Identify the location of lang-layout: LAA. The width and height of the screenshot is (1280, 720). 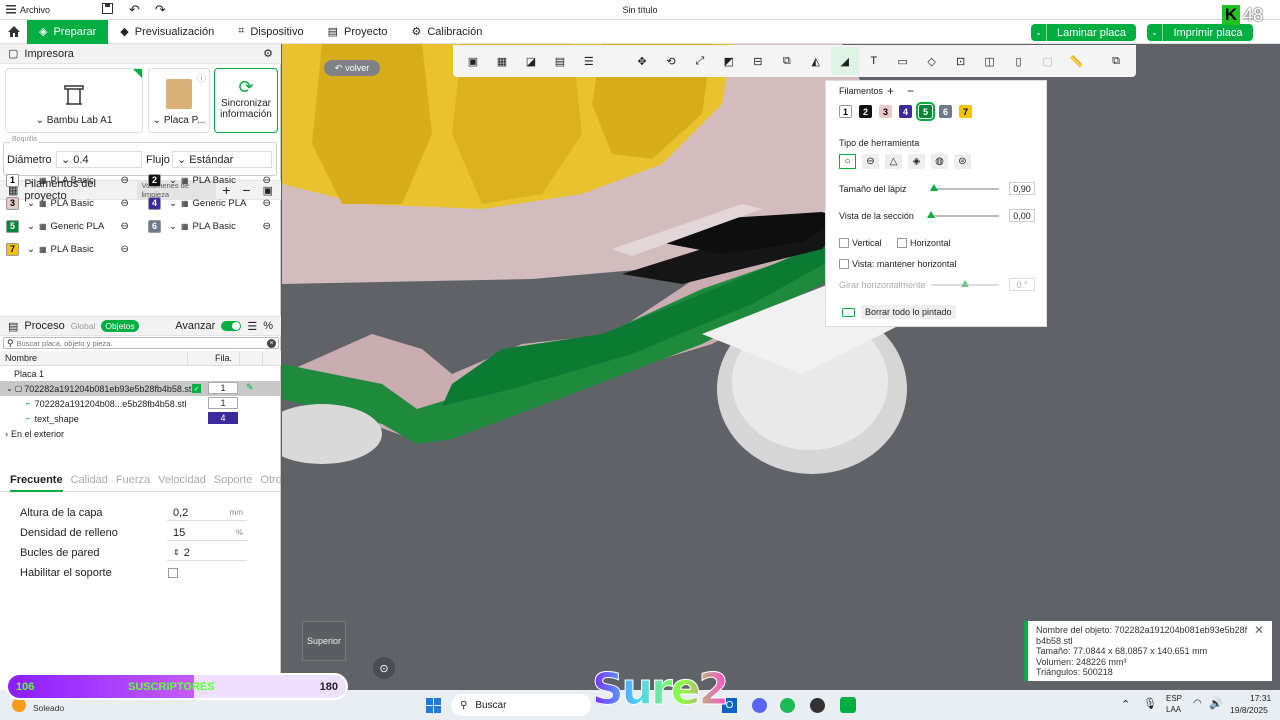
(1173, 709).